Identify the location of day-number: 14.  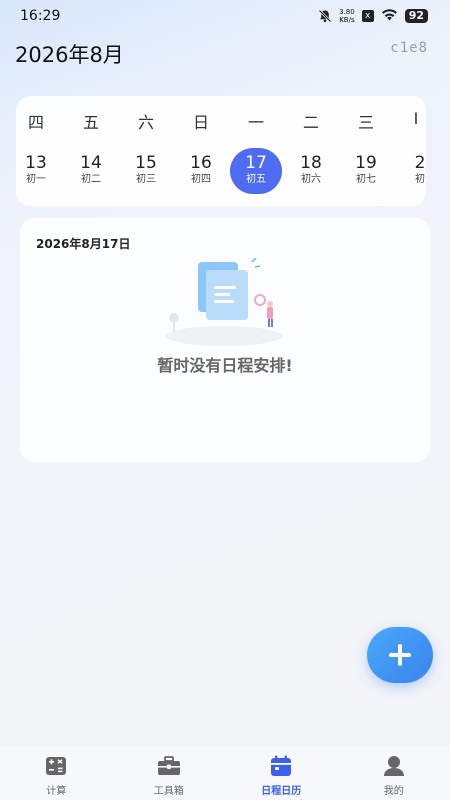
(91, 163).